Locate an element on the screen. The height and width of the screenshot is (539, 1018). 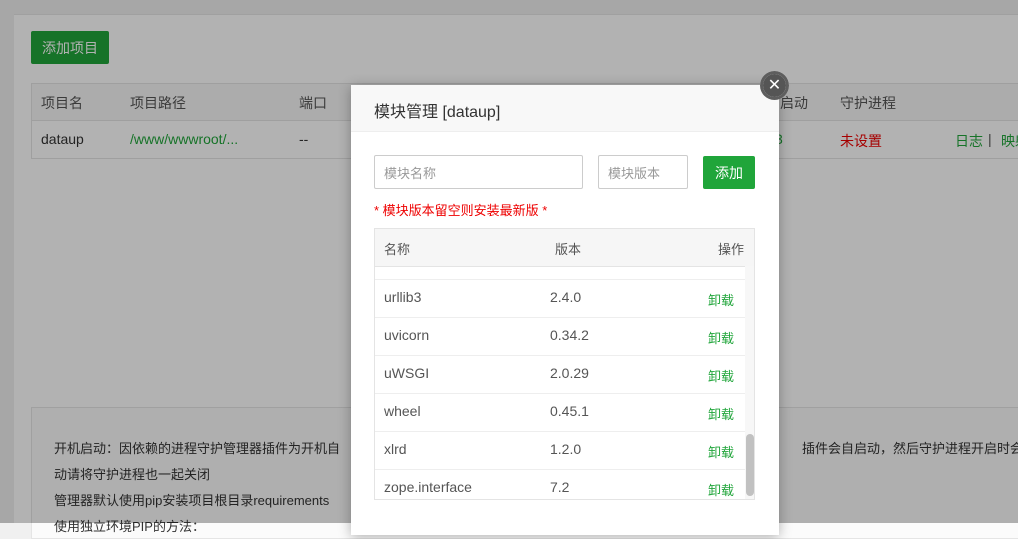
close-icon: ✕ is located at coordinates (774, 85).